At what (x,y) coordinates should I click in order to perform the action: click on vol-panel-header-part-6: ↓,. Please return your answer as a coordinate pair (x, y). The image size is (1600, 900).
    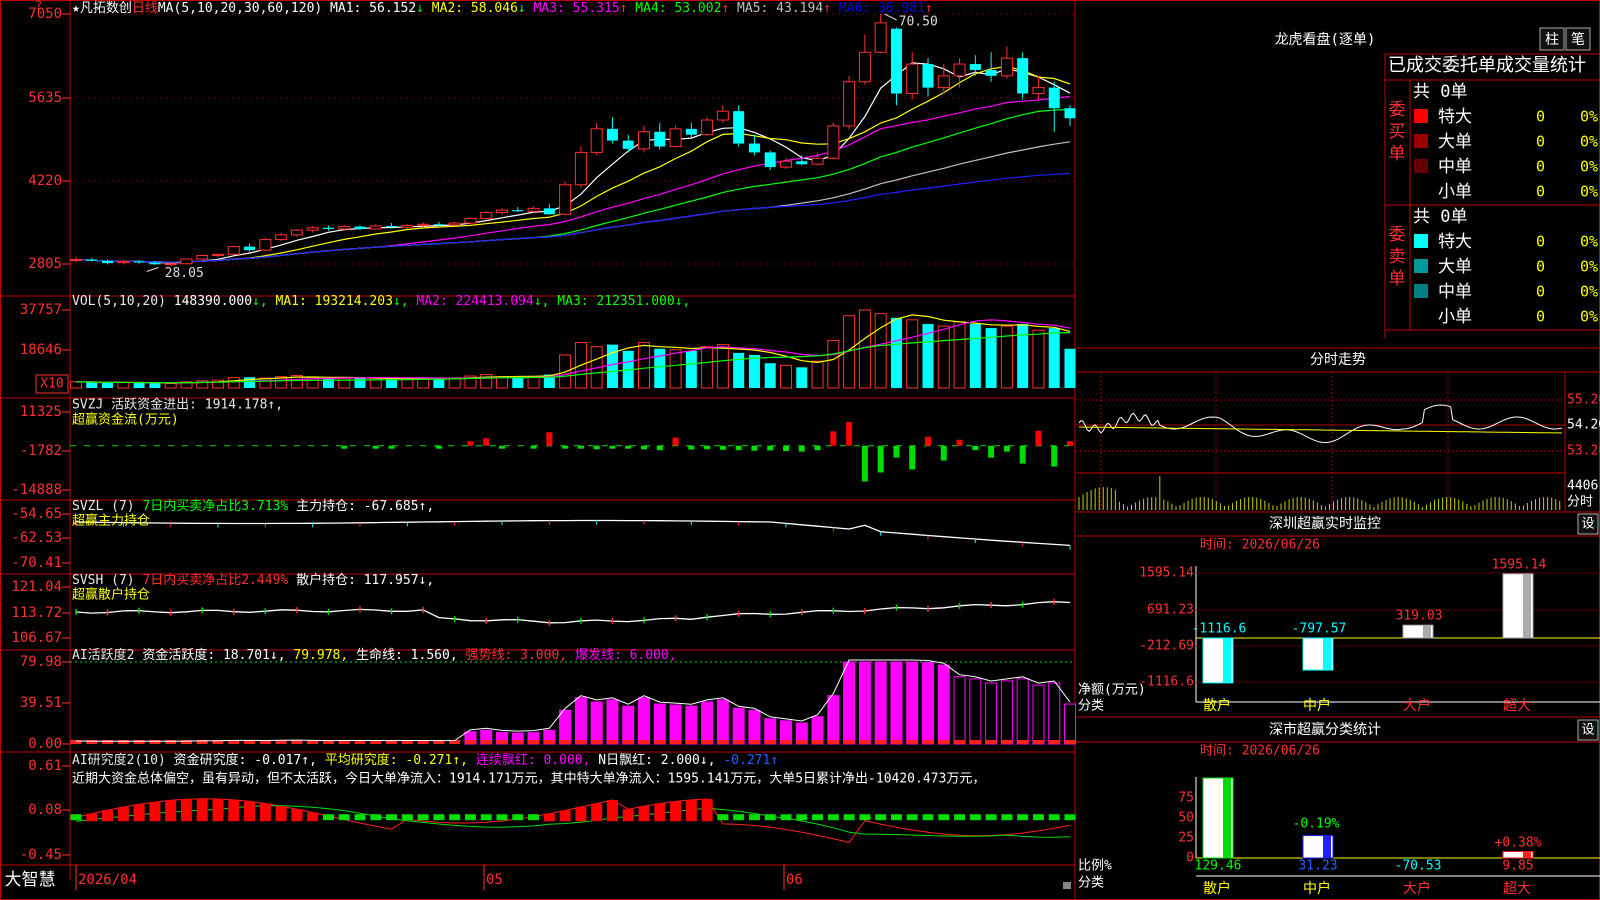
    Looking at the image, I should click on (545, 301).